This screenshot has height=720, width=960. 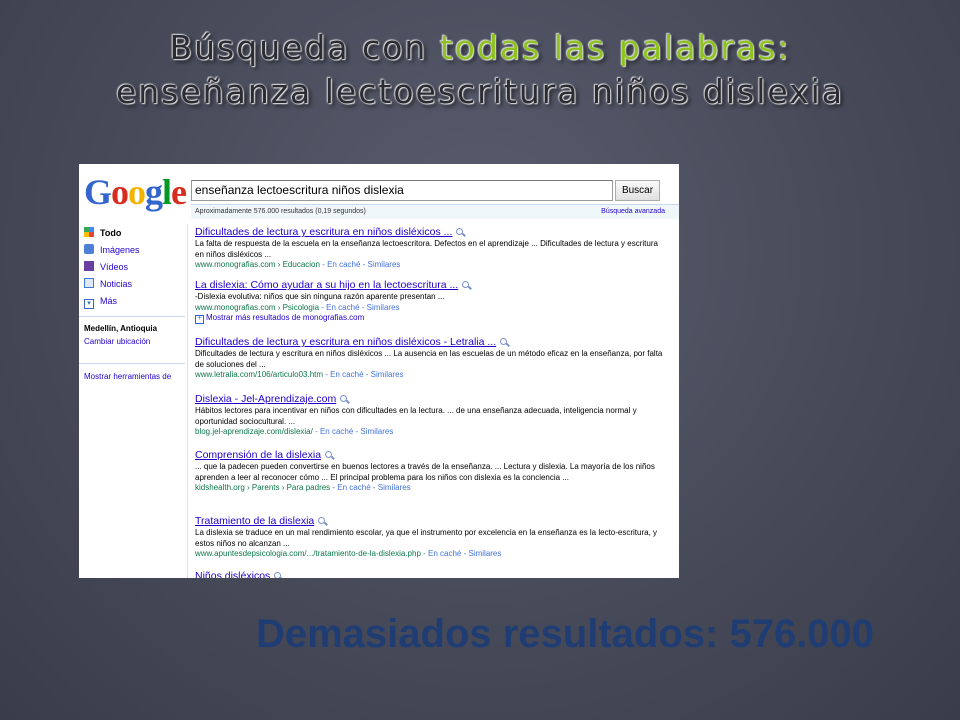 I want to click on show-tools-link: Mostrar herramientas de, so click(x=127, y=376).